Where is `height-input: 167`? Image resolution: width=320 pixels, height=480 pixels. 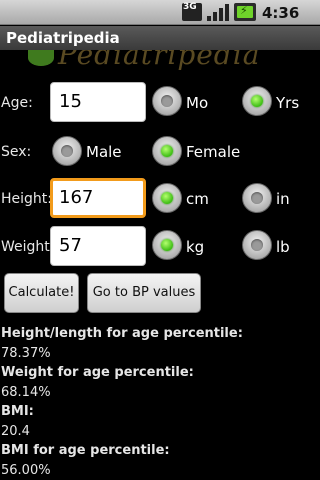
height-input: 167 is located at coordinates (98, 198).